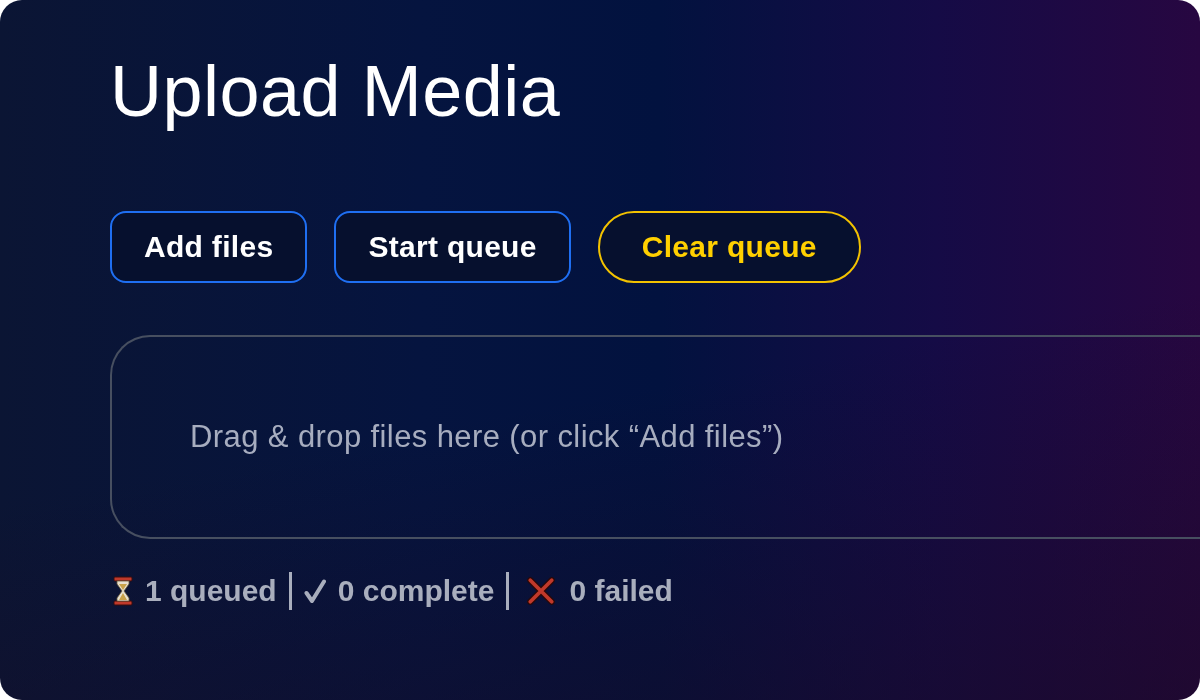  Describe the element at coordinates (416, 591) in the screenshot. I see `status-text: 0 complete` at that location.